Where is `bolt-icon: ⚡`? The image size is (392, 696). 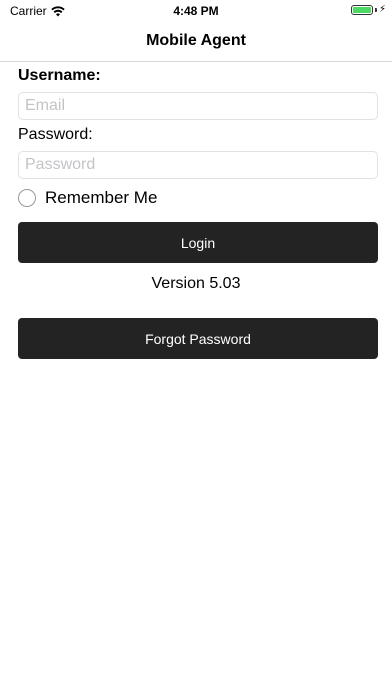
bolt-icon: ⚡ is located at coordinates (382, 9).